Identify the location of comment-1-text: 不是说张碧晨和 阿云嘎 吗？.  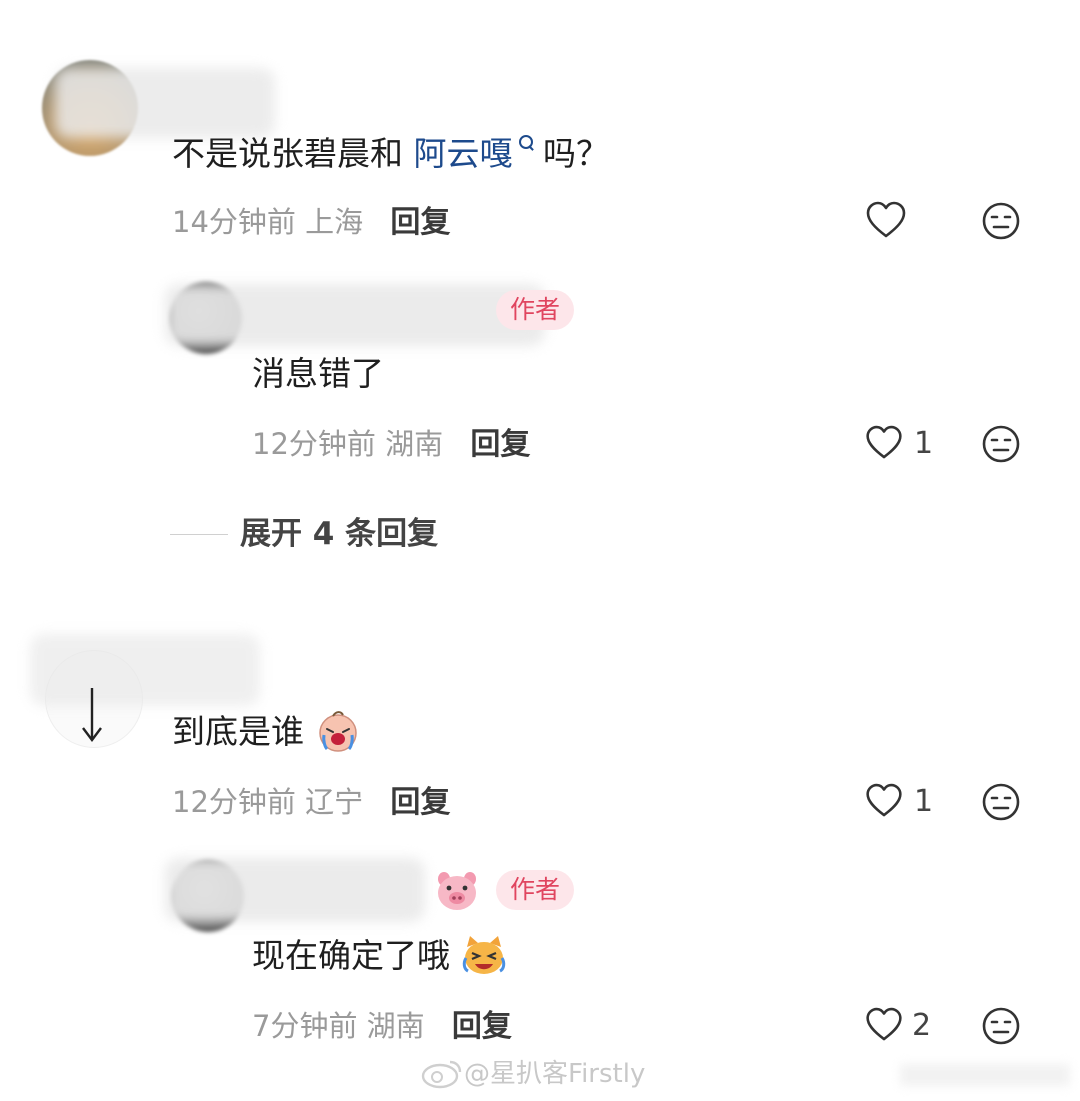
(390, 153).